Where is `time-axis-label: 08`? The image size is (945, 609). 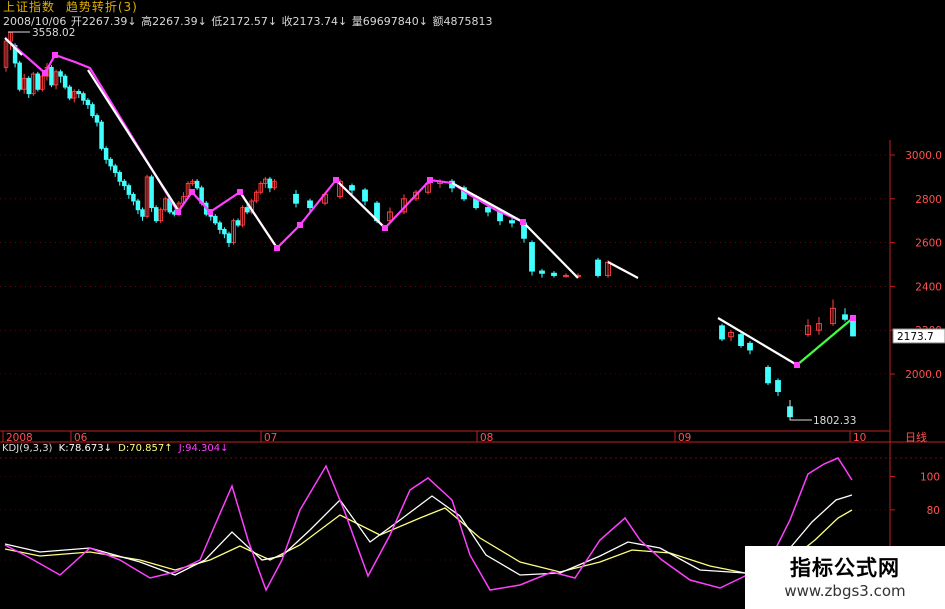
time-axis-label: 08 is located at coordinates (486, 438).